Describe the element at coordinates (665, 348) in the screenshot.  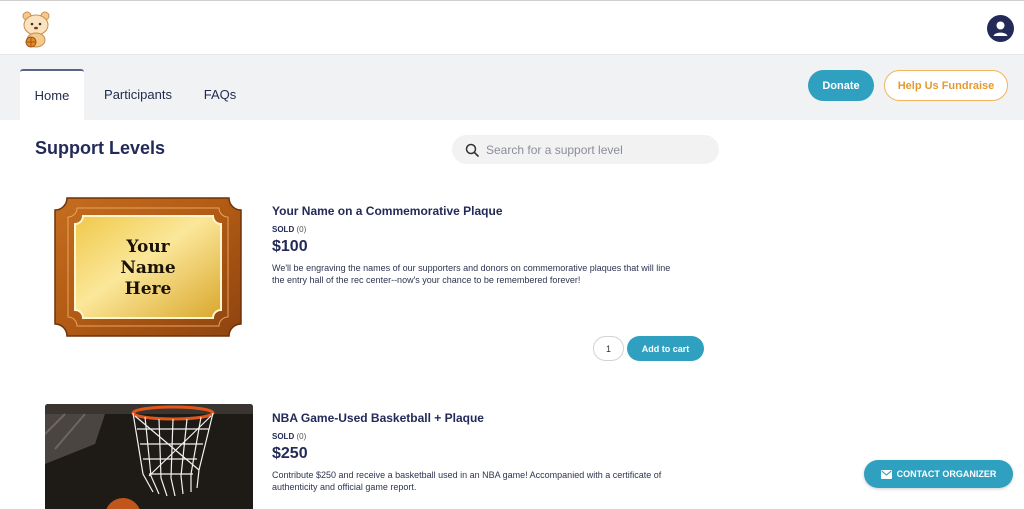
I see `add-to-cart-button: Add to cart` at that location.